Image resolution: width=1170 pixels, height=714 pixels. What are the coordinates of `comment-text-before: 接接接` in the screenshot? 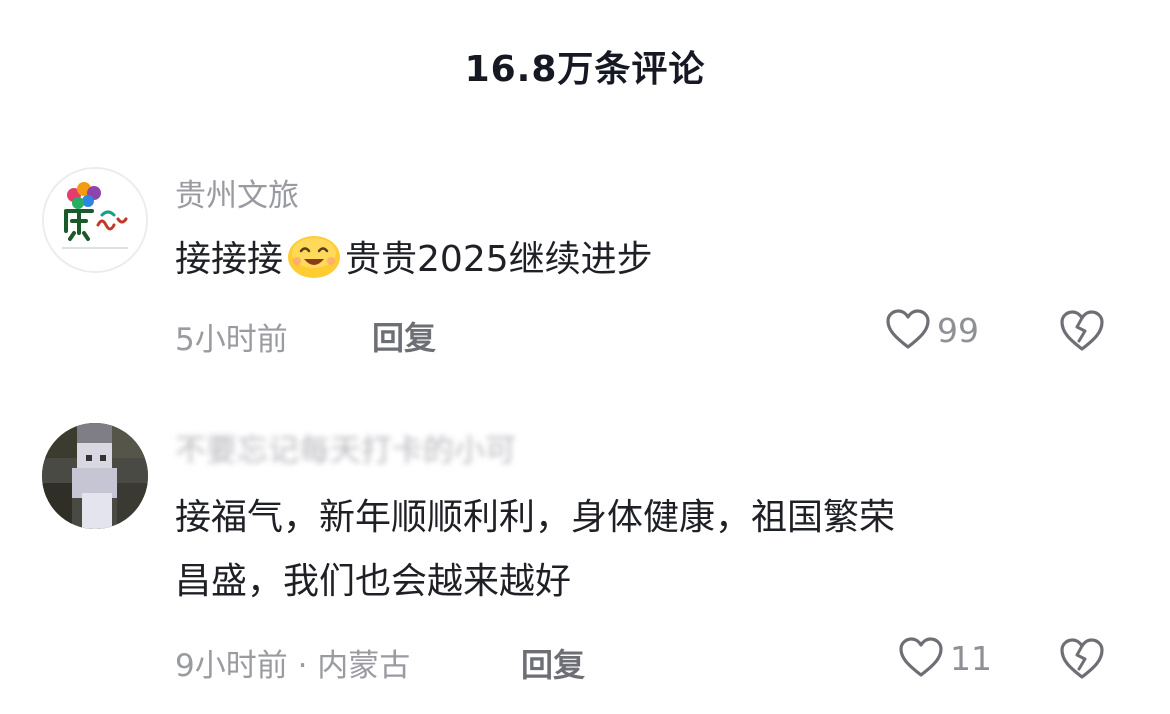 It's located at (229, 259).